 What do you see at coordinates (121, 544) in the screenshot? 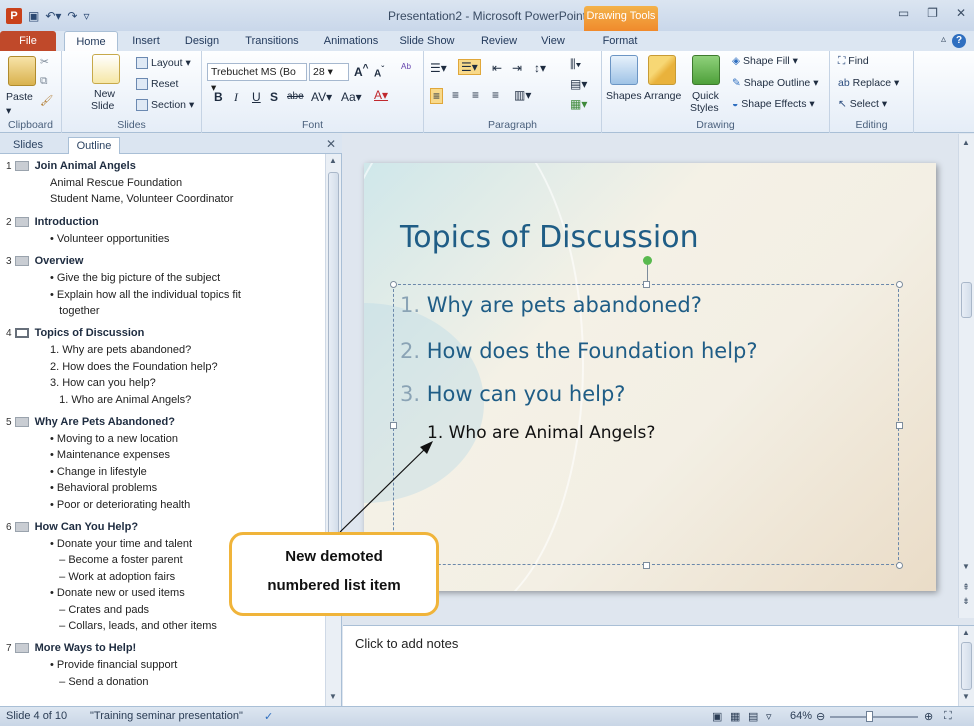
I see `outline-body-line: • Donate your time and talent` at bounding box center [121, 544].